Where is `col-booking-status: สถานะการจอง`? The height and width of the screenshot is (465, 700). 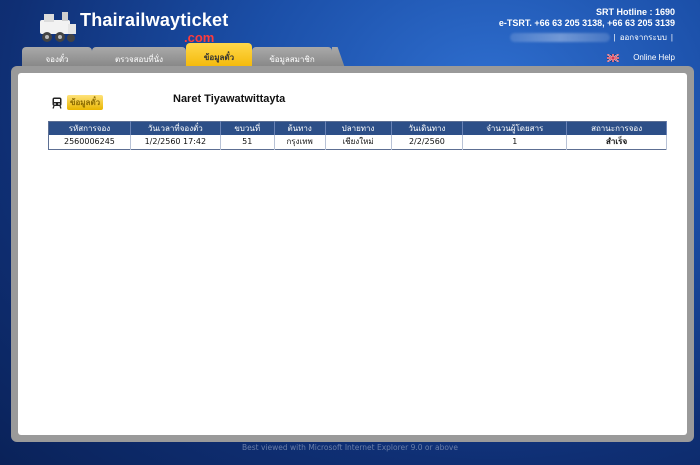
col-booking-status: สถานะการจอง is located at coordinates (616, 128).